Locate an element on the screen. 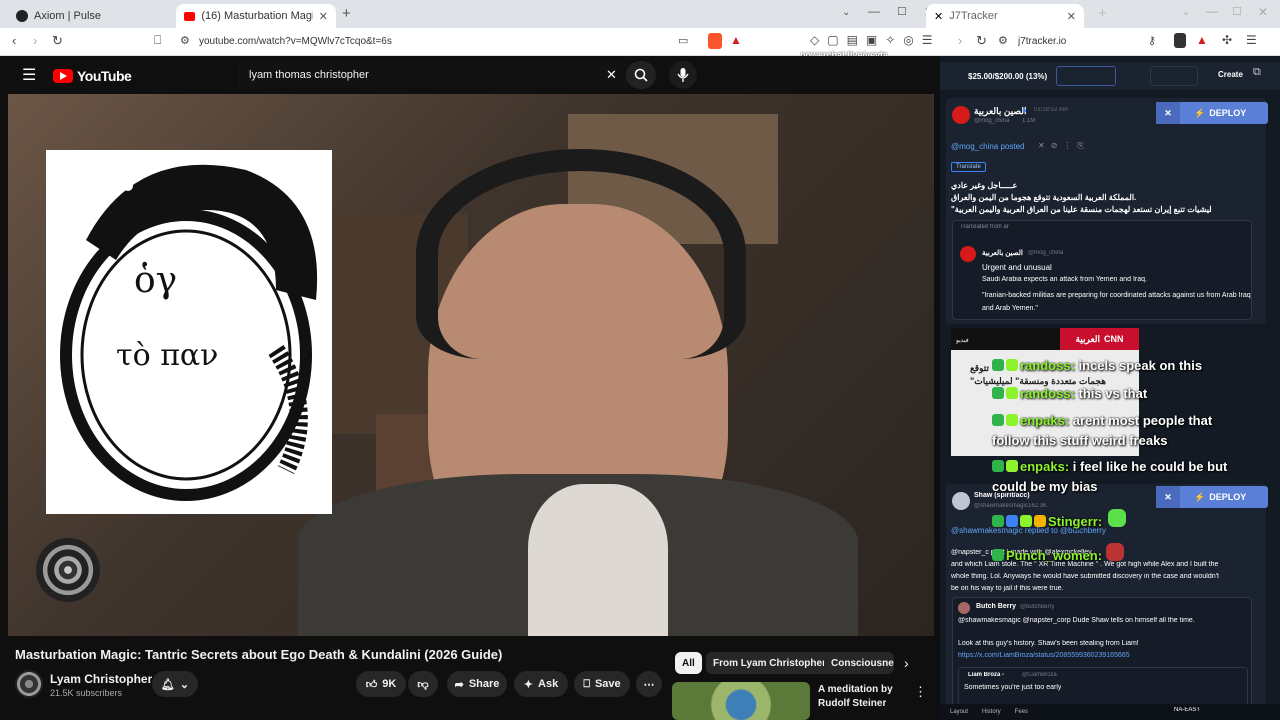 The height and width of the screenshot is (720, 1280). search-button is located at coordinates (641, 75).